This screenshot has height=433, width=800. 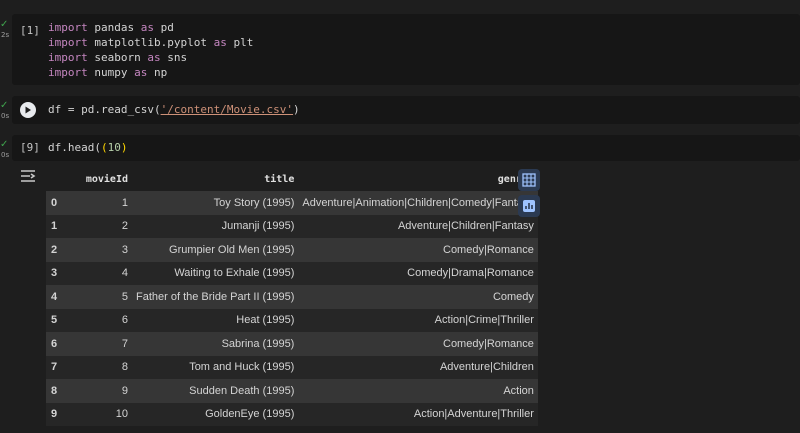 What do you see at coordinates (30, 147) in the screenshot?
I see `execution-count: [9]` at bounding box center [30, 147].